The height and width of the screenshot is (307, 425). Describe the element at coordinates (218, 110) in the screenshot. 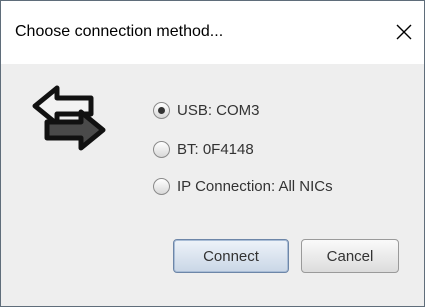

I see `radio-usb-label: USB: COM3` at that location.